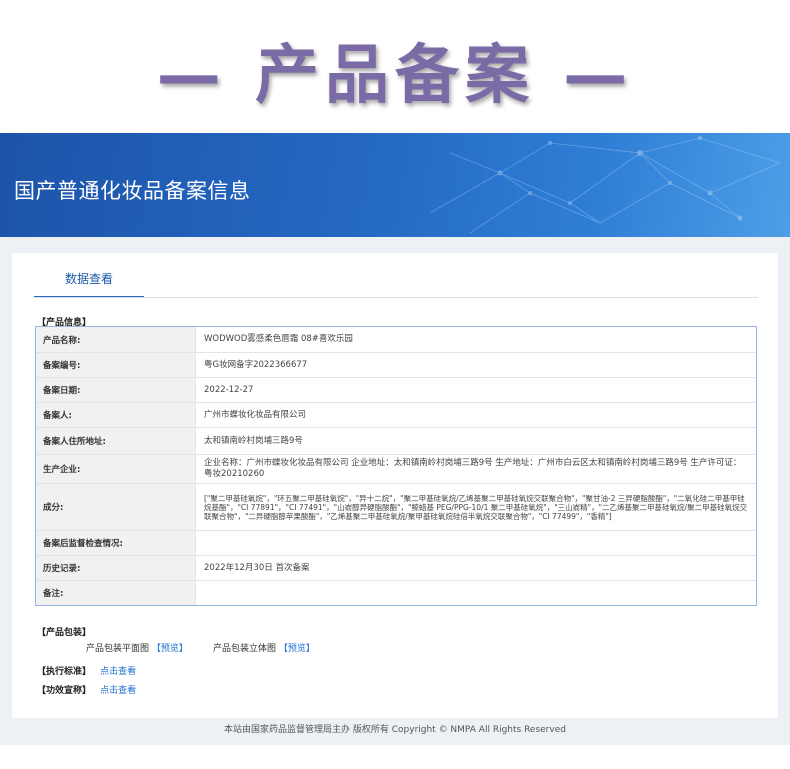 This screenshot has height=769, width=790. Describe the element at coordinates (116, 568) in the screenshot. I see `row-label: 历史记录:` at that location.